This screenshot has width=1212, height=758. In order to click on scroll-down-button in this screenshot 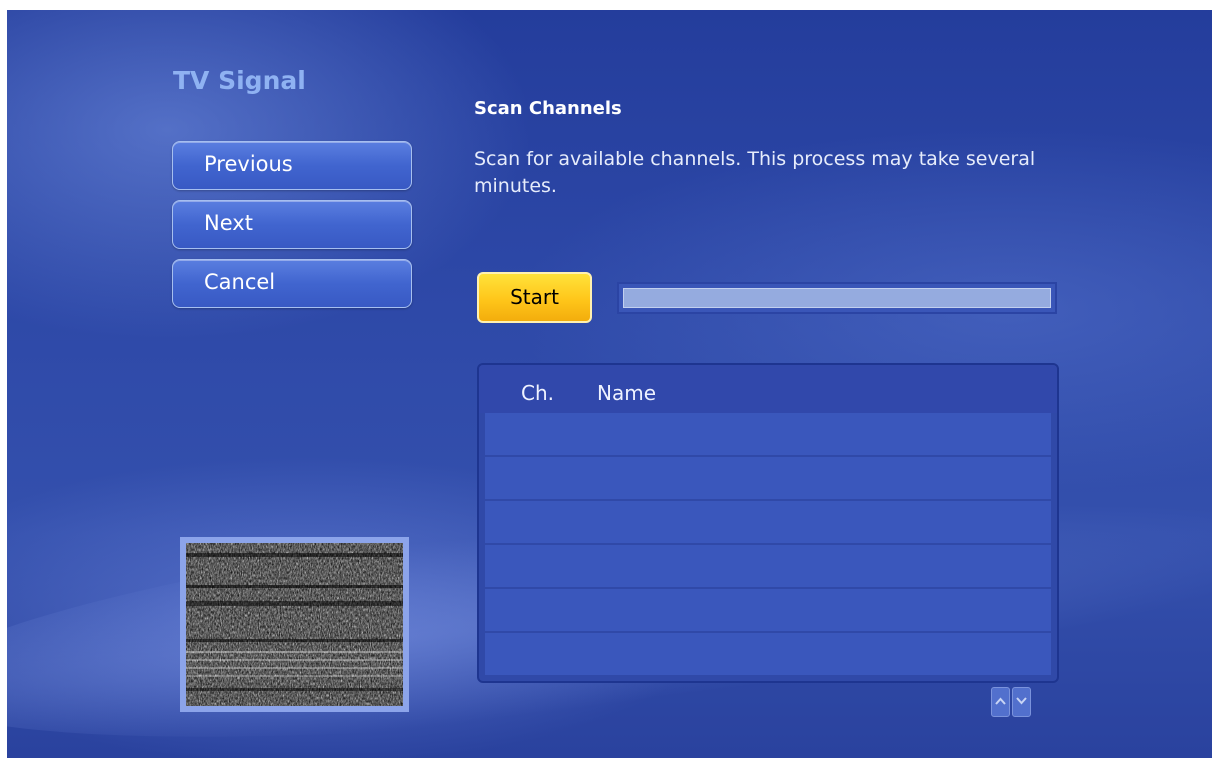, I will do `click(1021, 702)`.